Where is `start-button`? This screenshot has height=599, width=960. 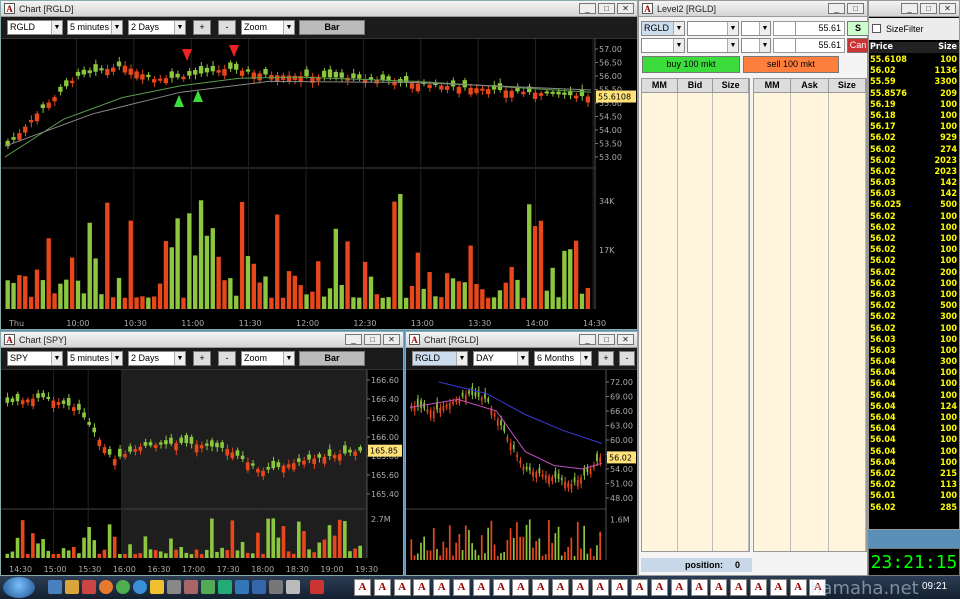 start-button is located at coordinates (19, 587).